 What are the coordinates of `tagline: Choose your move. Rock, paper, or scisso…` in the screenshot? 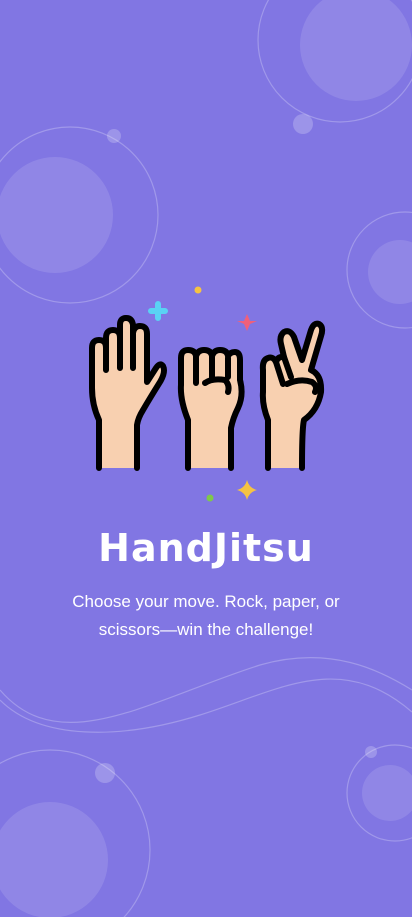 It's located at (206, 615).